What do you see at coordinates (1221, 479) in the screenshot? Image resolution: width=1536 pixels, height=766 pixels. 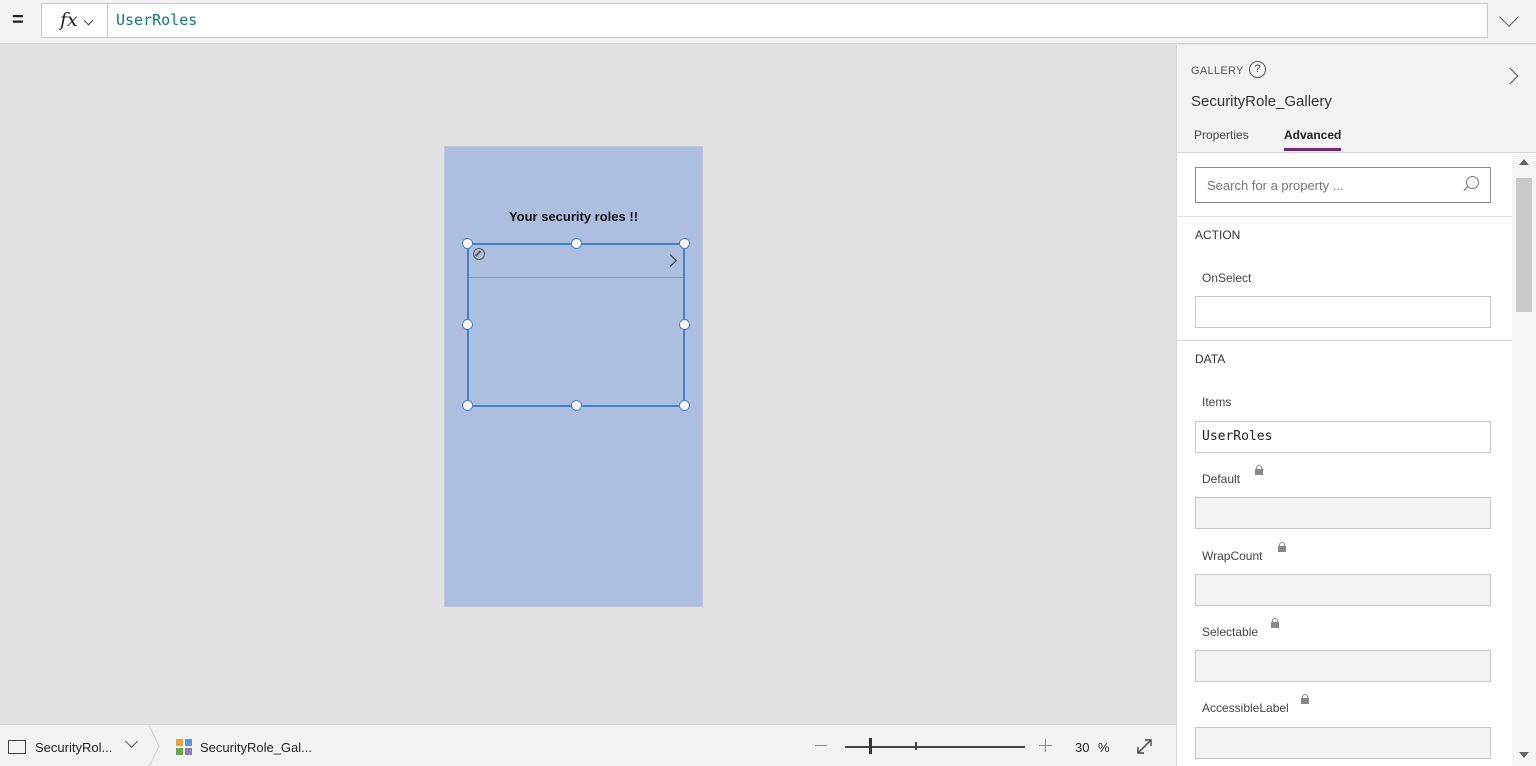 I see `prop-label-default: Default` at bounding box center [1221, 479].